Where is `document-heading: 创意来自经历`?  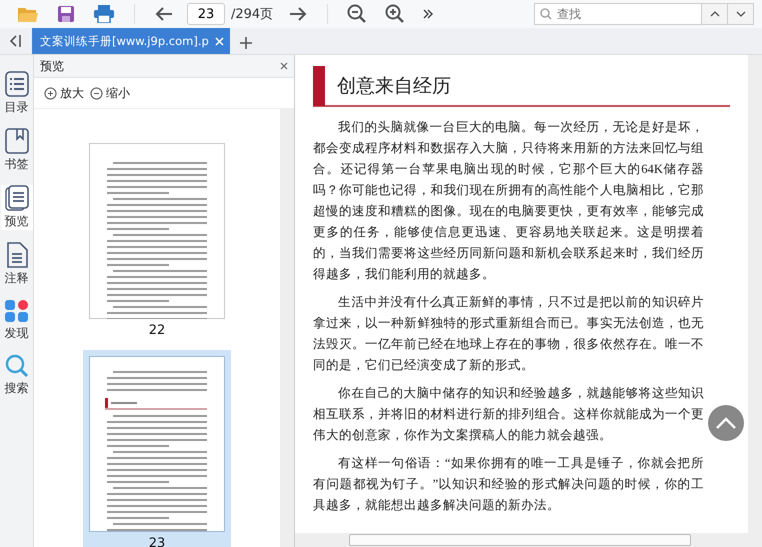 document-heading: 创意来自经历 is located at coordinates (394, 87).